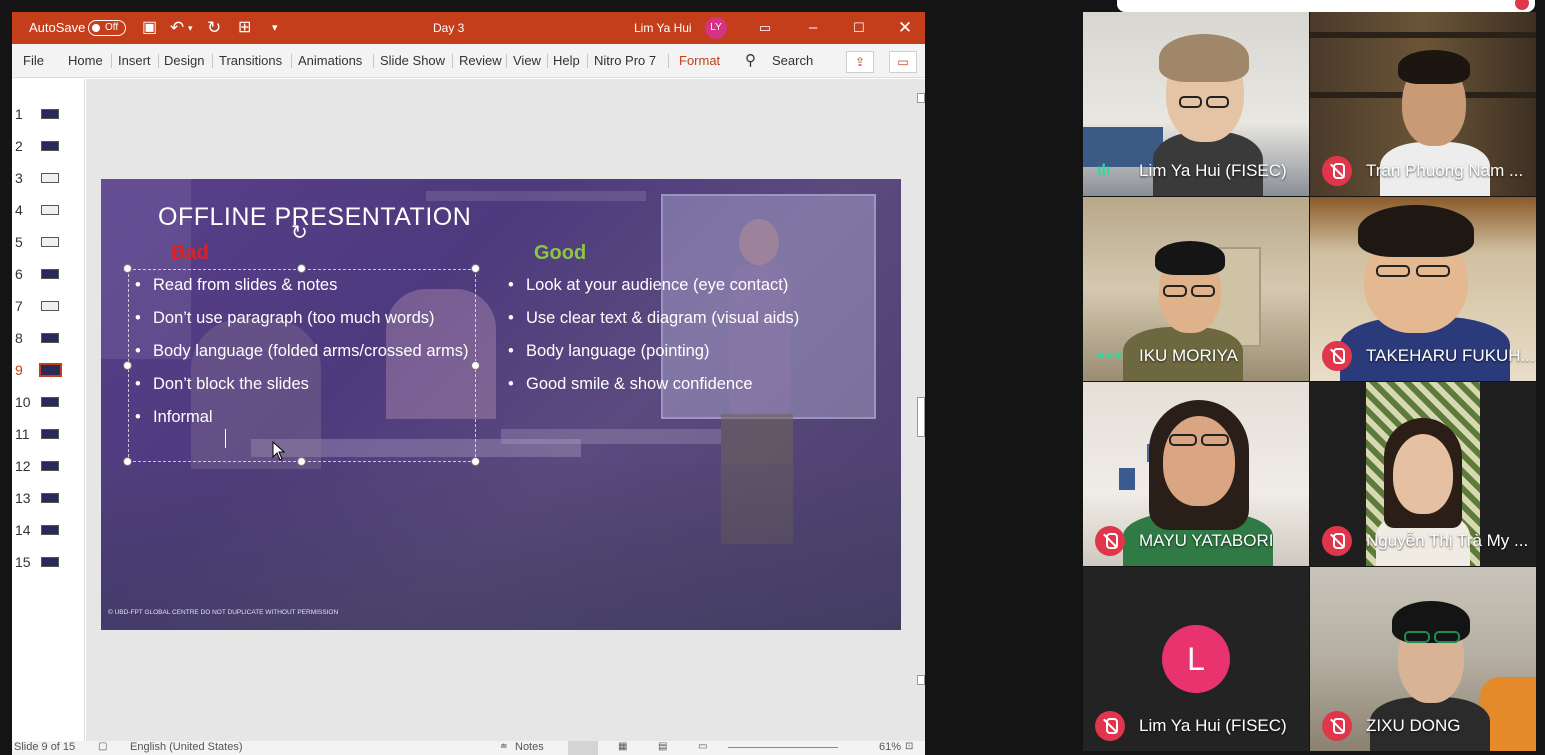  What do you see at coordinates (102, 746) in the screenshot?
I see `spelling-check-icon: ▢` at bounding box center [102, 746].